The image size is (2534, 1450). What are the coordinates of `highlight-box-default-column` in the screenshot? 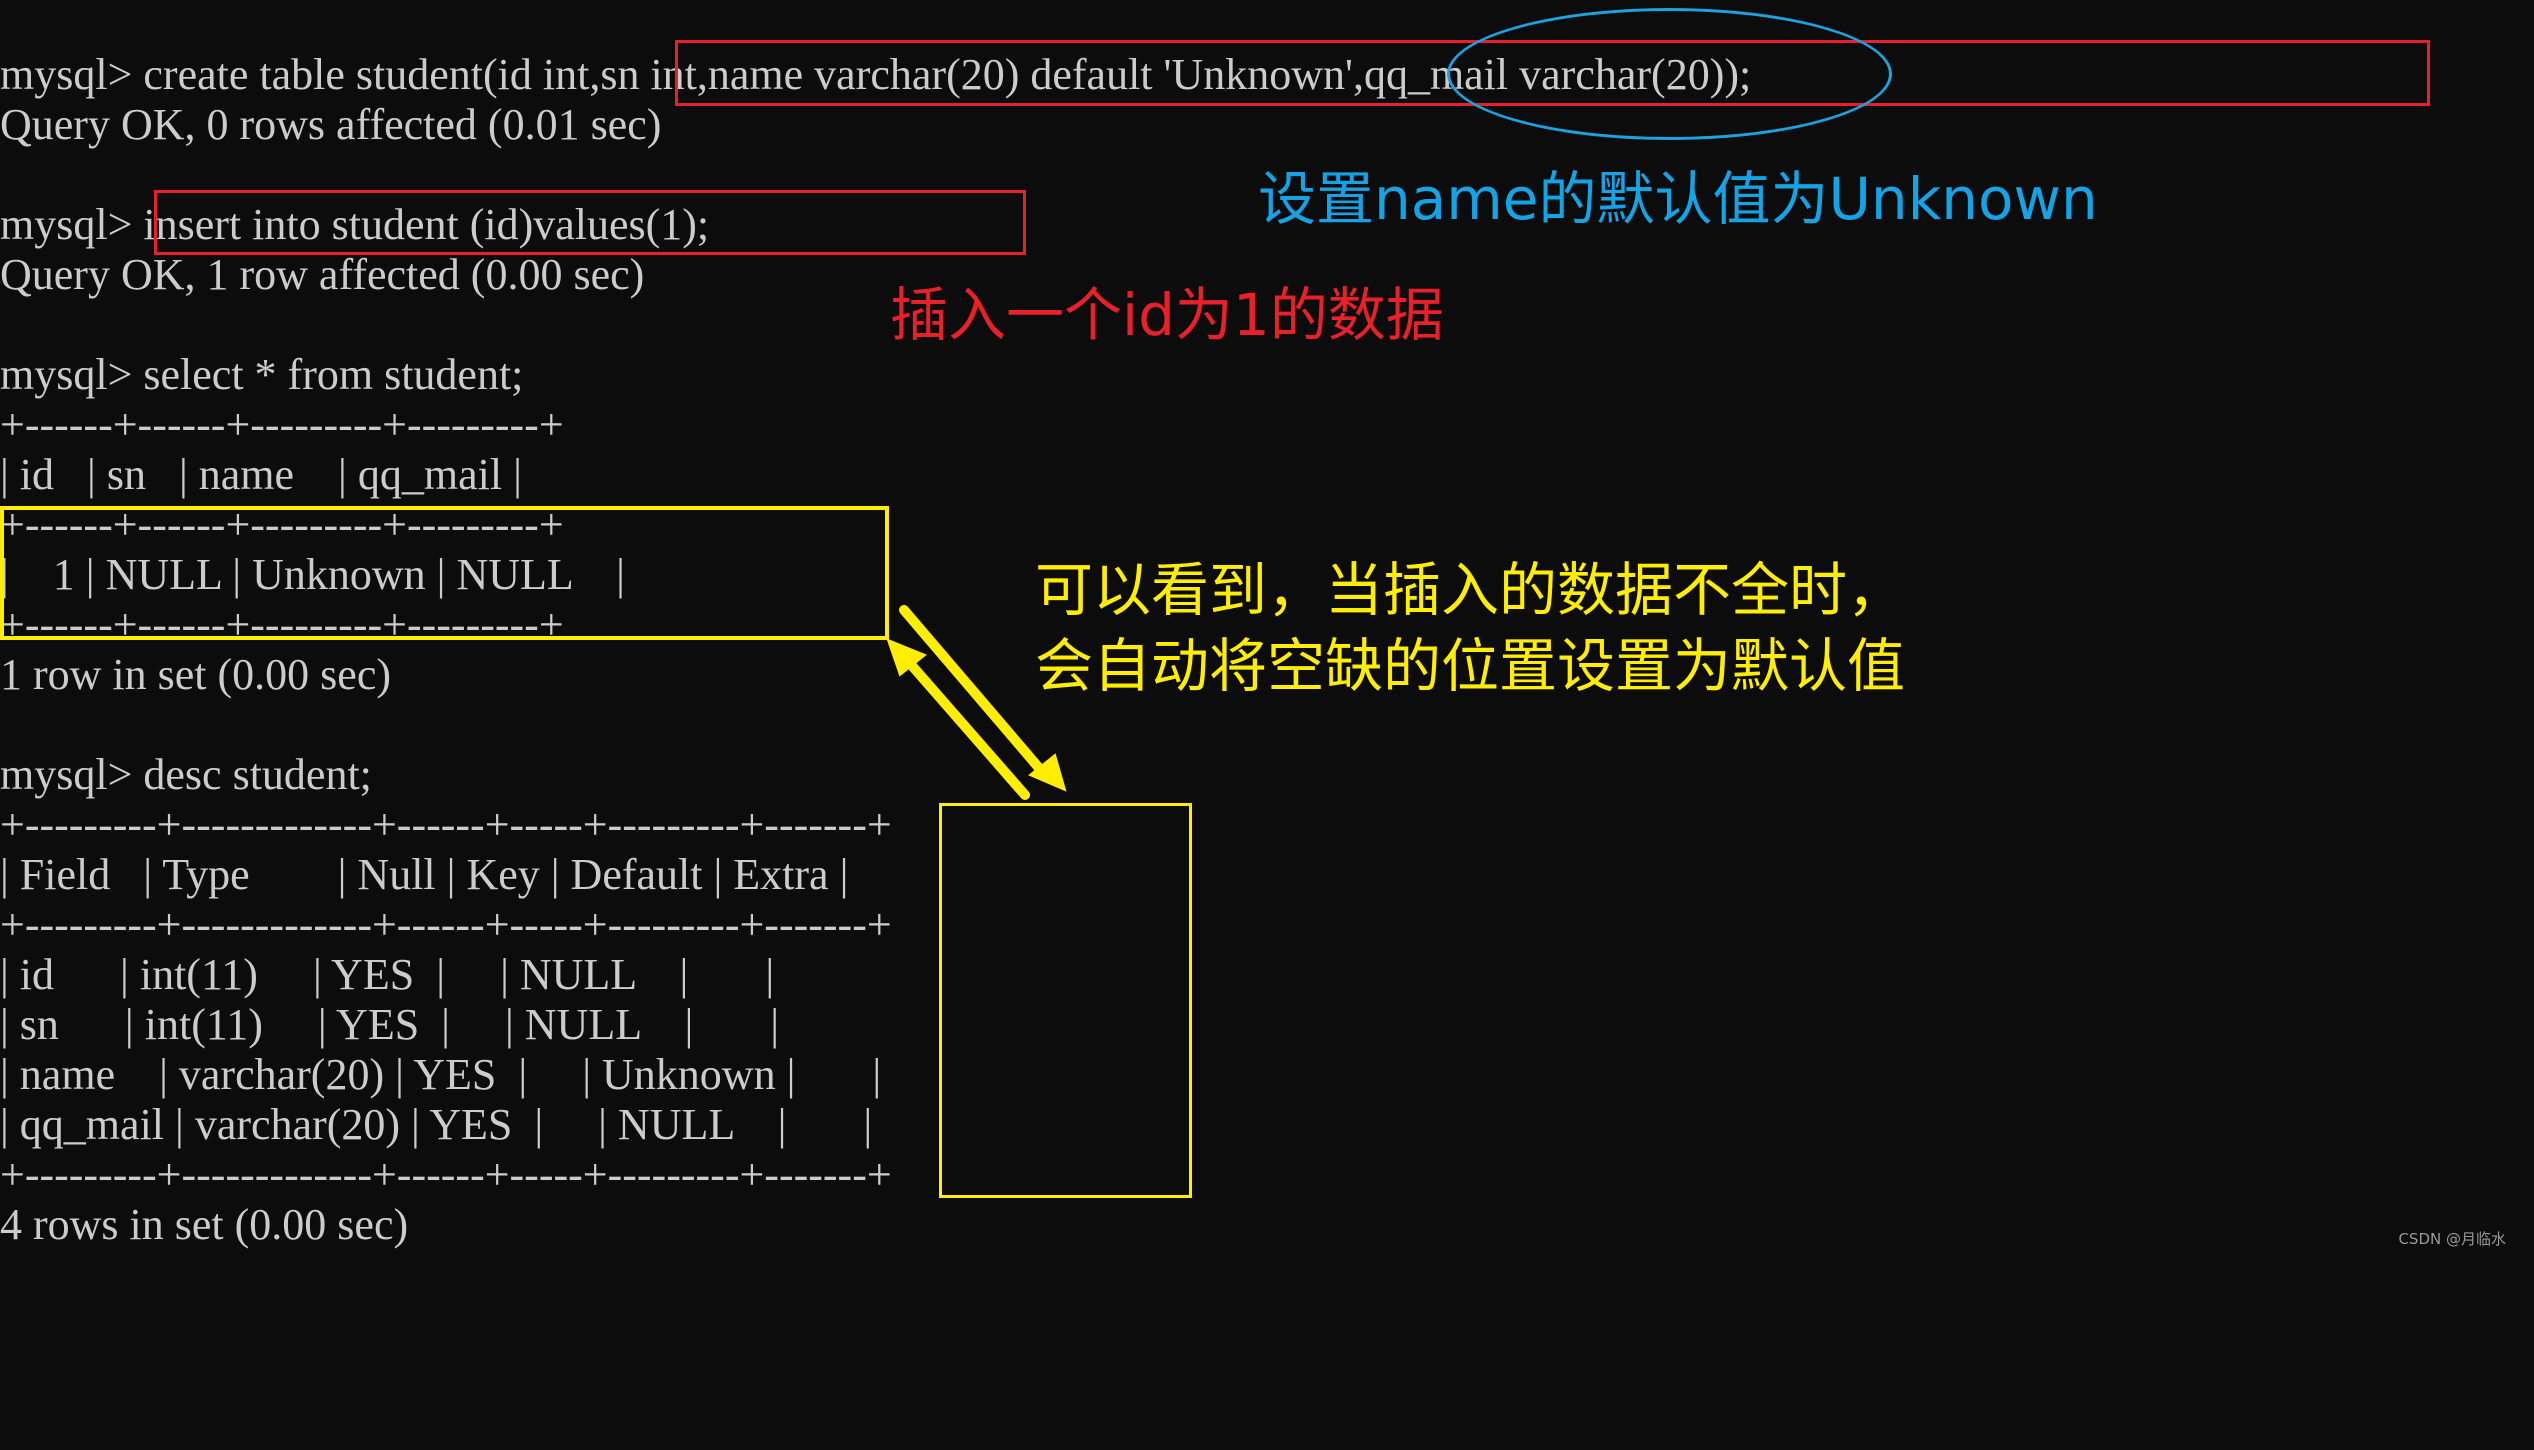 It's located at (1065, 1000).